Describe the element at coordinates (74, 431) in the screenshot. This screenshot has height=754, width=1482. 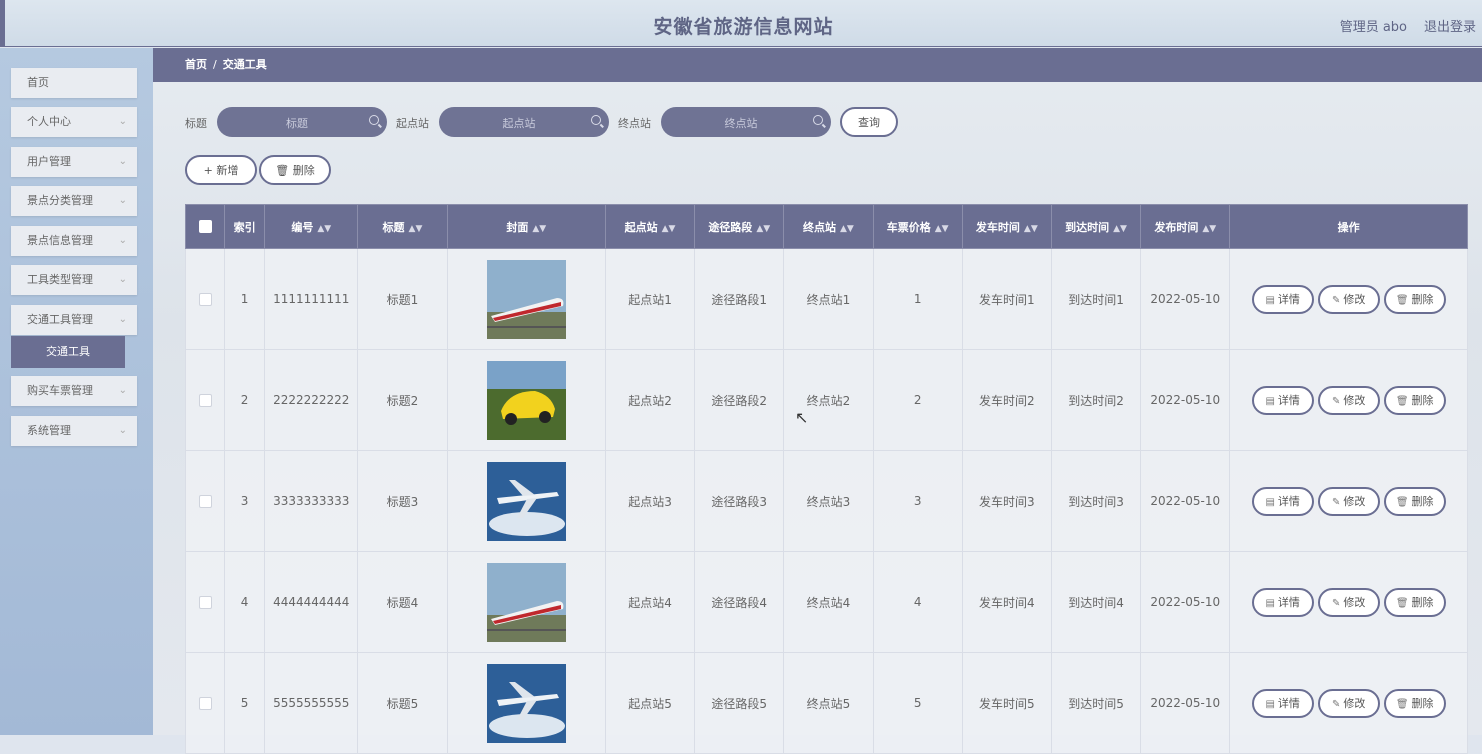
I see `sidebar-item-system-management: 系统管理 ⌄` at that location.